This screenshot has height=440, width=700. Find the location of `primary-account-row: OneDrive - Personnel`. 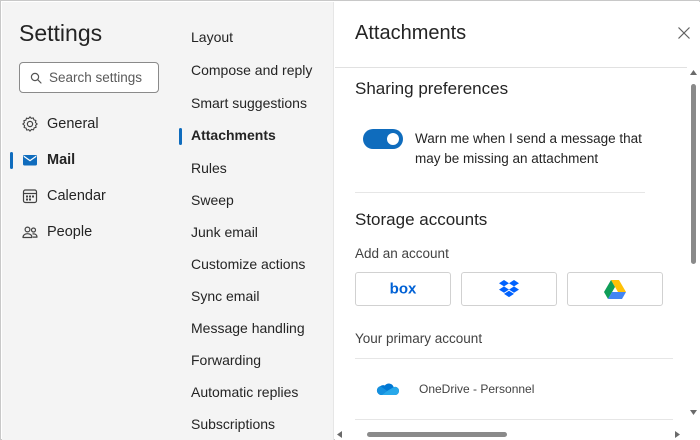

primary-account-row: OneDrive - Personnel is located at coordinates (514, 389).